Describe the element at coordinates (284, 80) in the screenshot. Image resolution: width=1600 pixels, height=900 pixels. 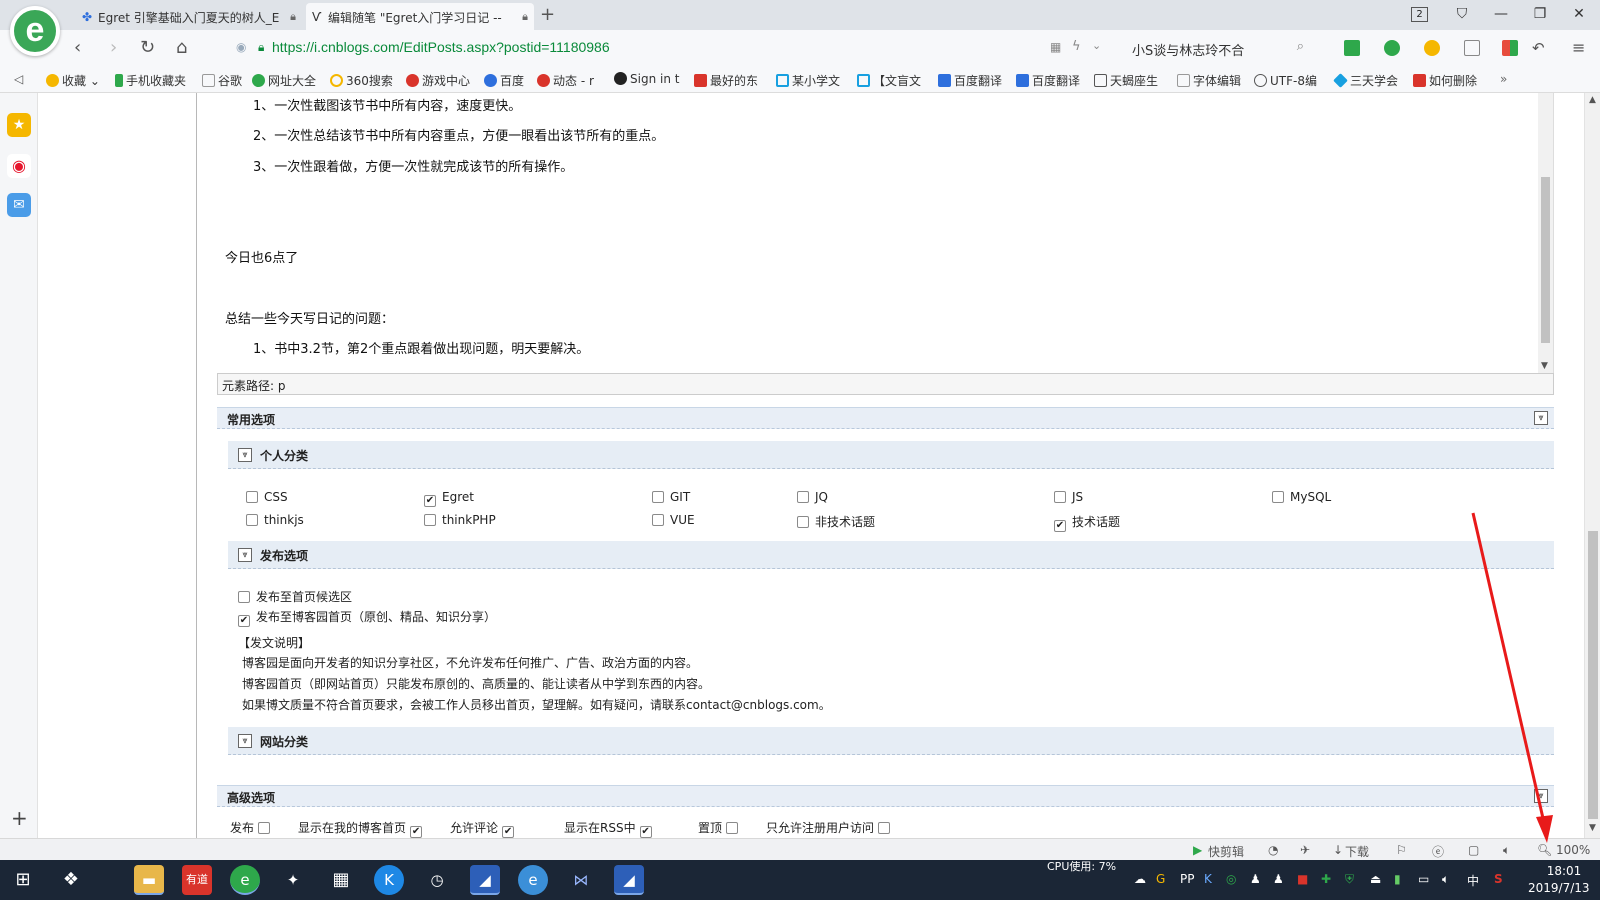
I see `bookmark-item: 网址大全` at that location.